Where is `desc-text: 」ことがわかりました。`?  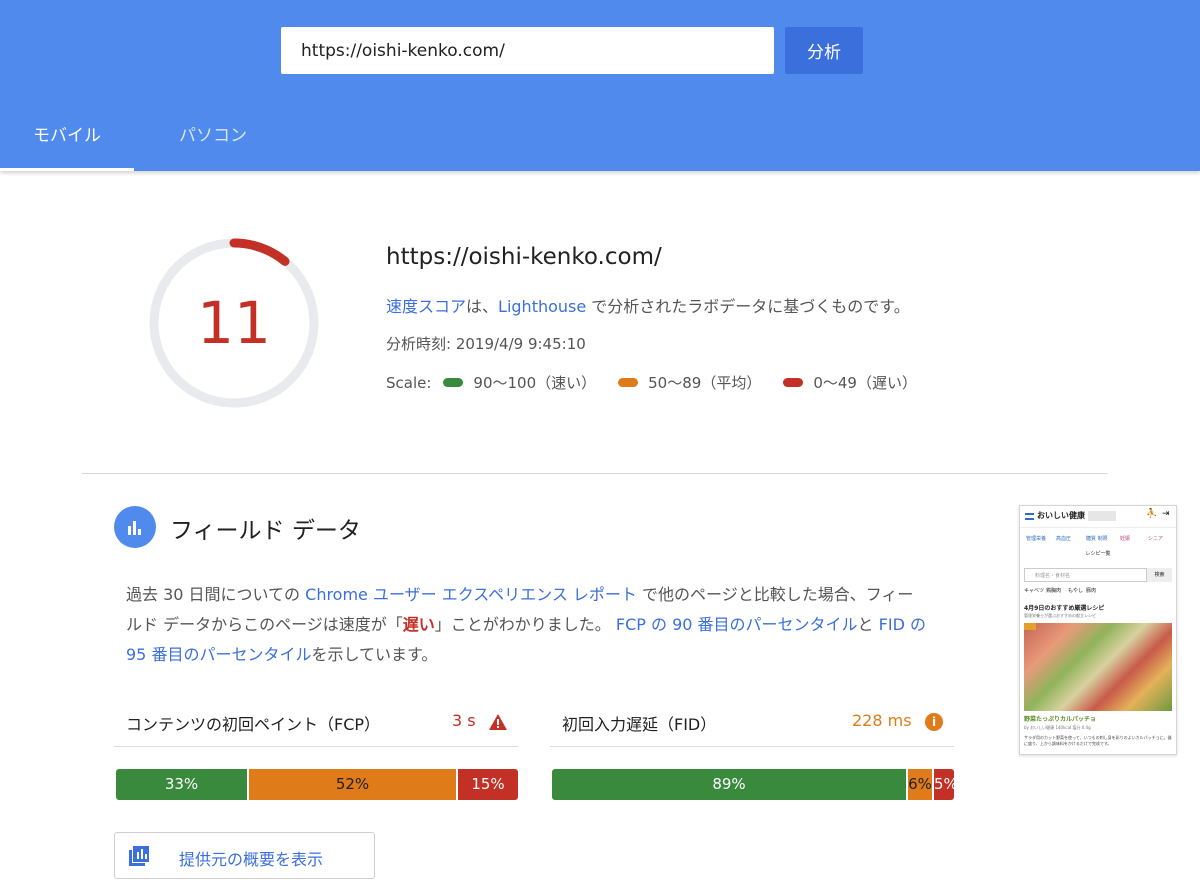
desc-text: 」ことがわかりました。 is located at coordinates (525, 624).